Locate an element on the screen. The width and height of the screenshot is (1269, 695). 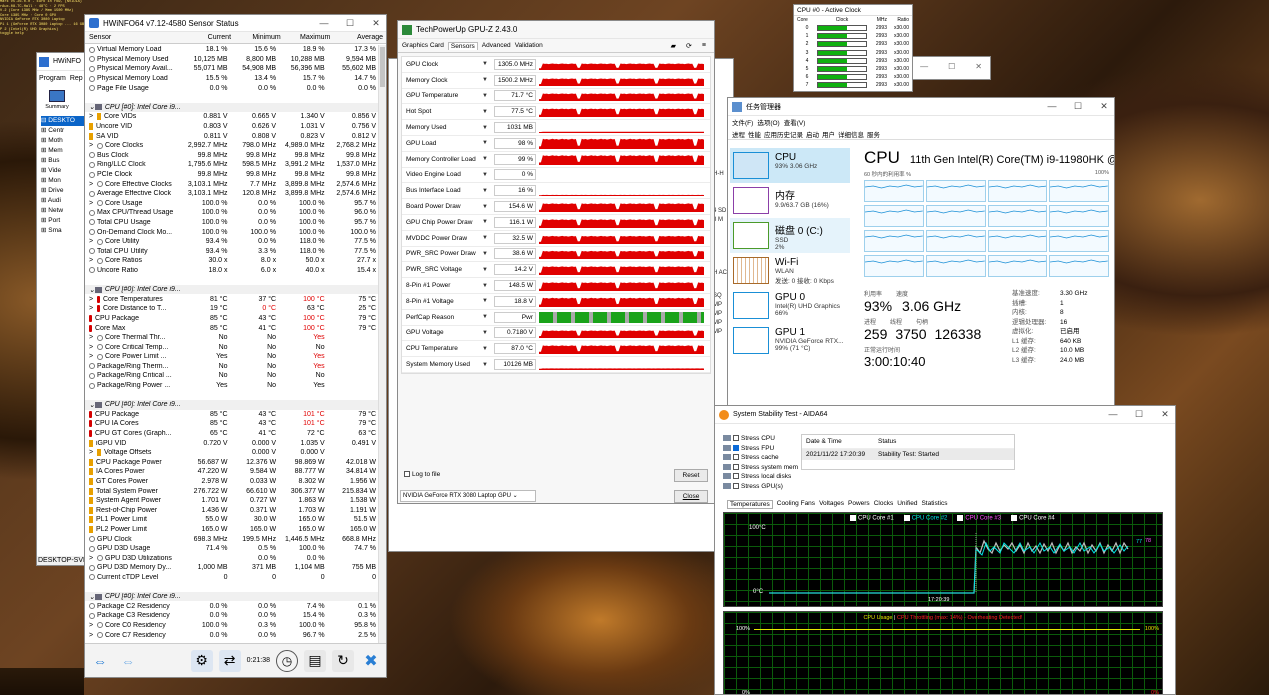
sensor-row: CPU Package 85 °C 43 °C 100 °C 79 °C is located at coordinates (232, 319).